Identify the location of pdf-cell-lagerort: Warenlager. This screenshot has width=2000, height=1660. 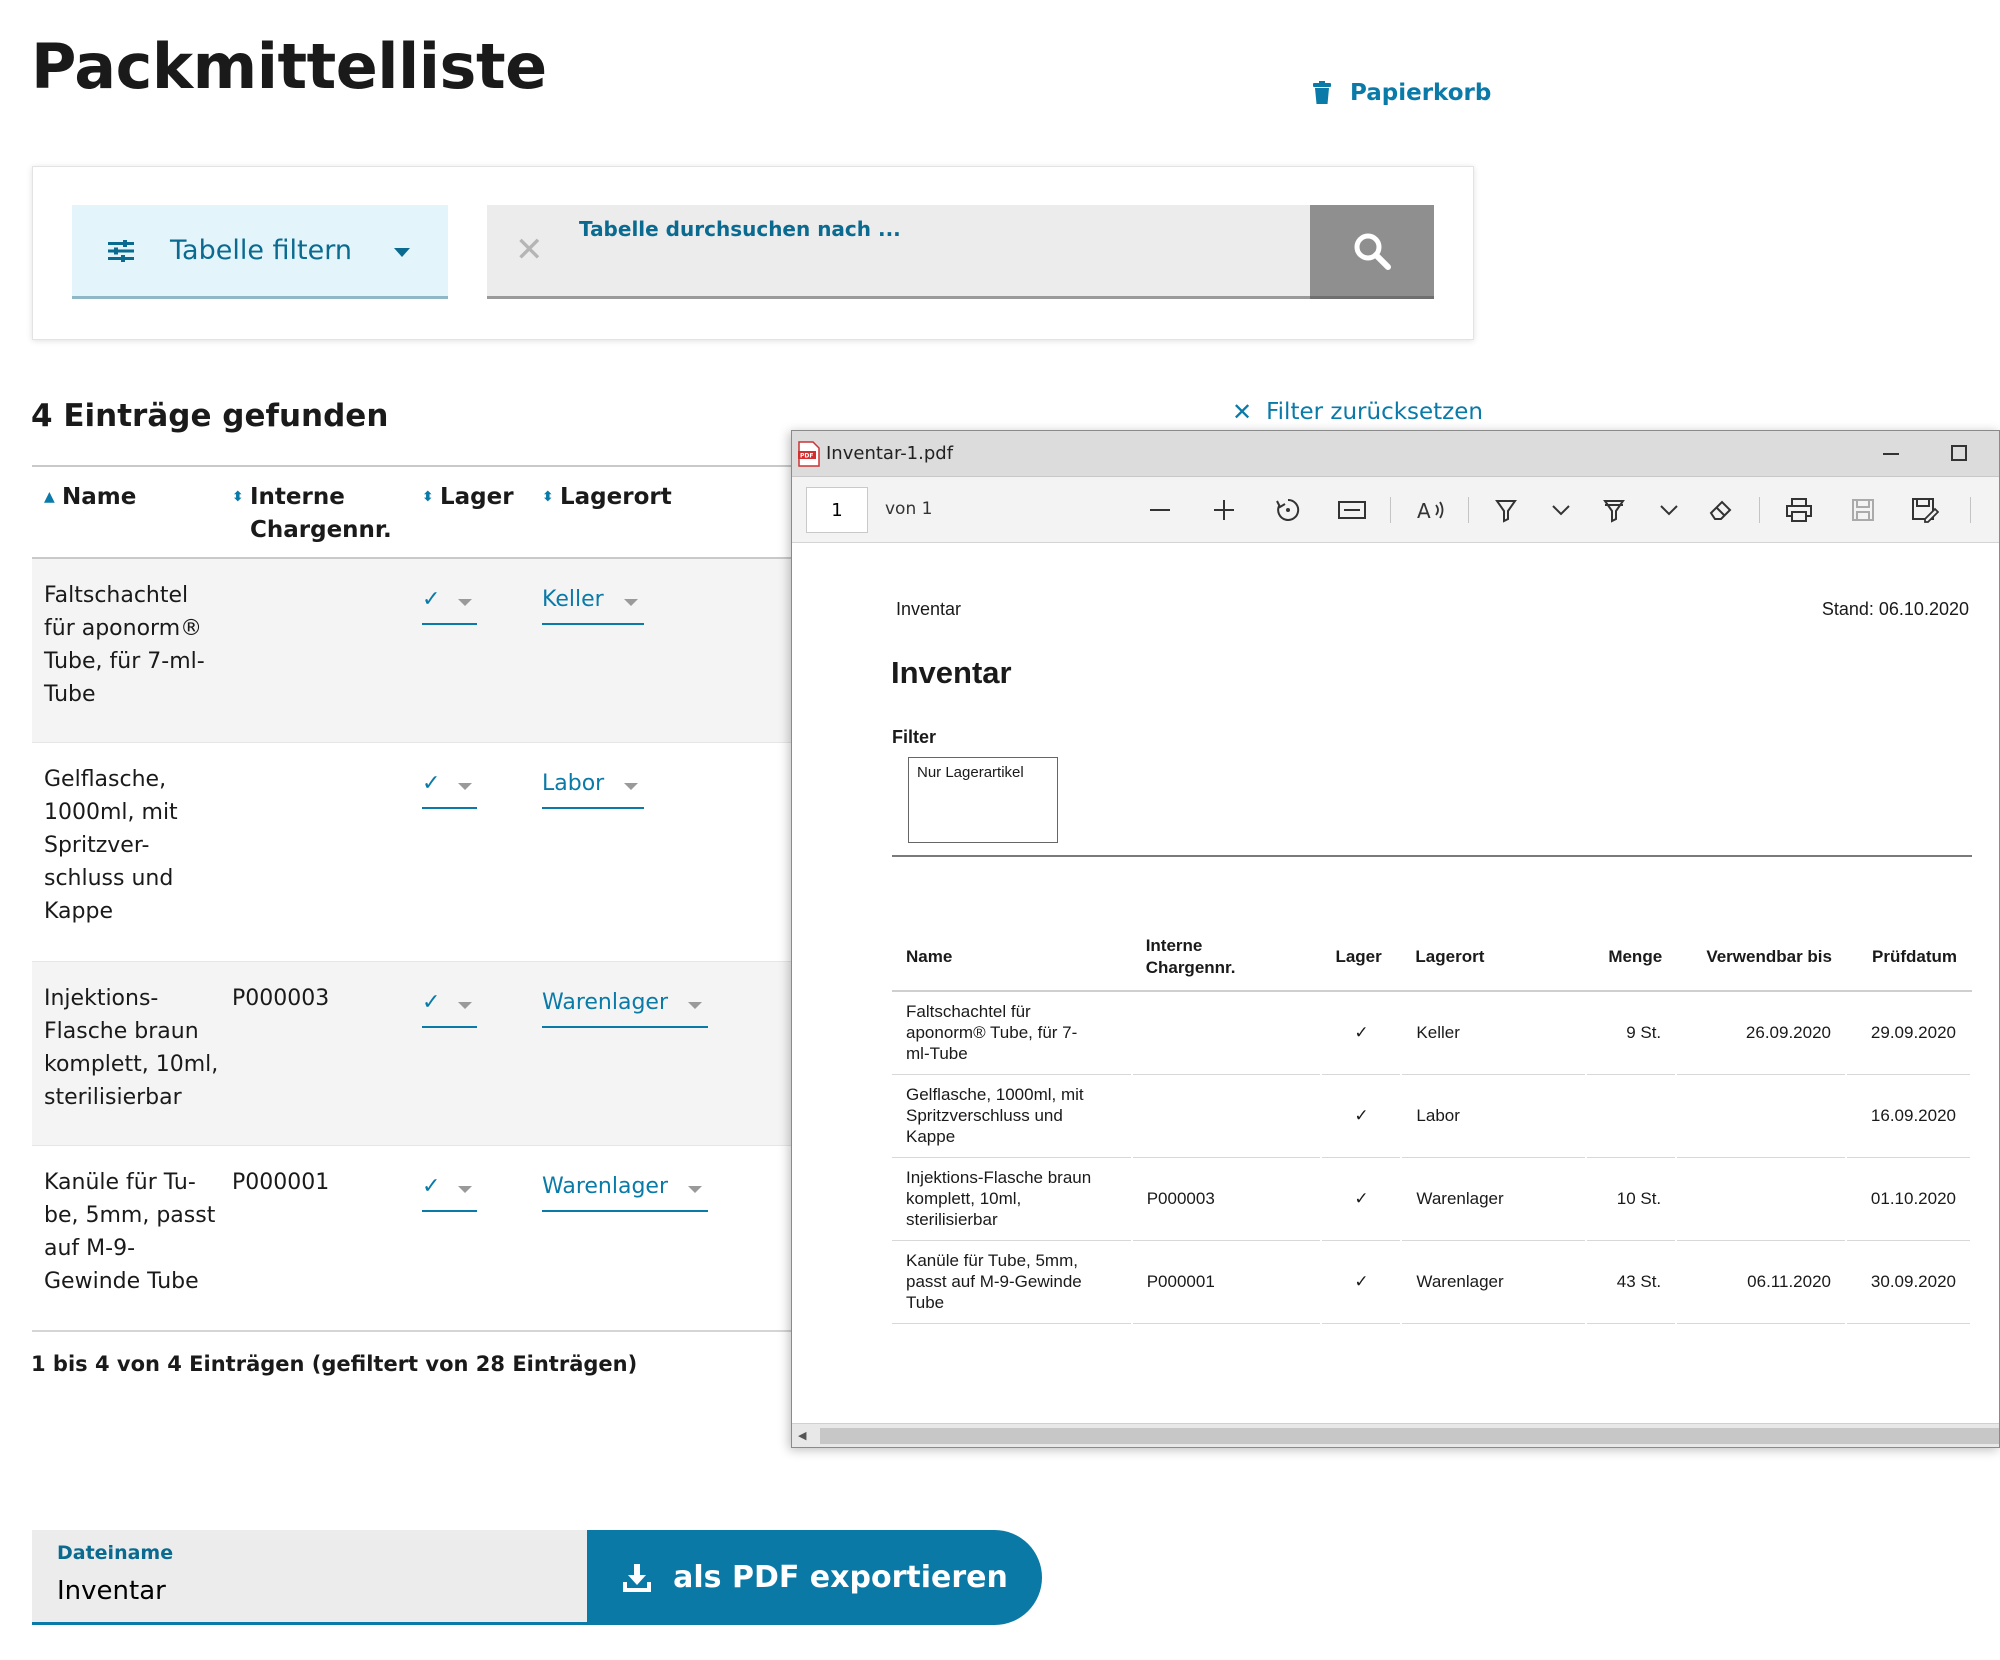
(1494, 1282).